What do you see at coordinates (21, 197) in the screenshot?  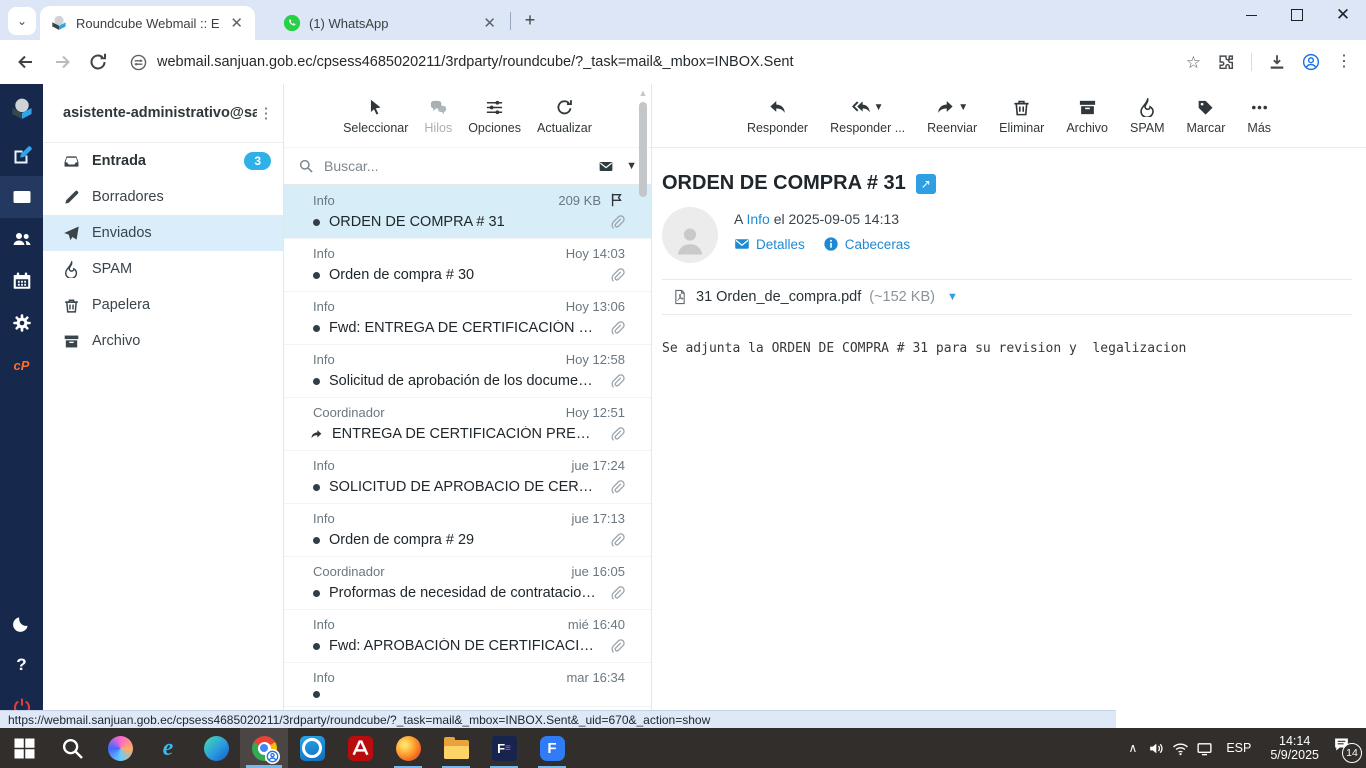 I see `rail-mail` at bounding box center [21, 197].